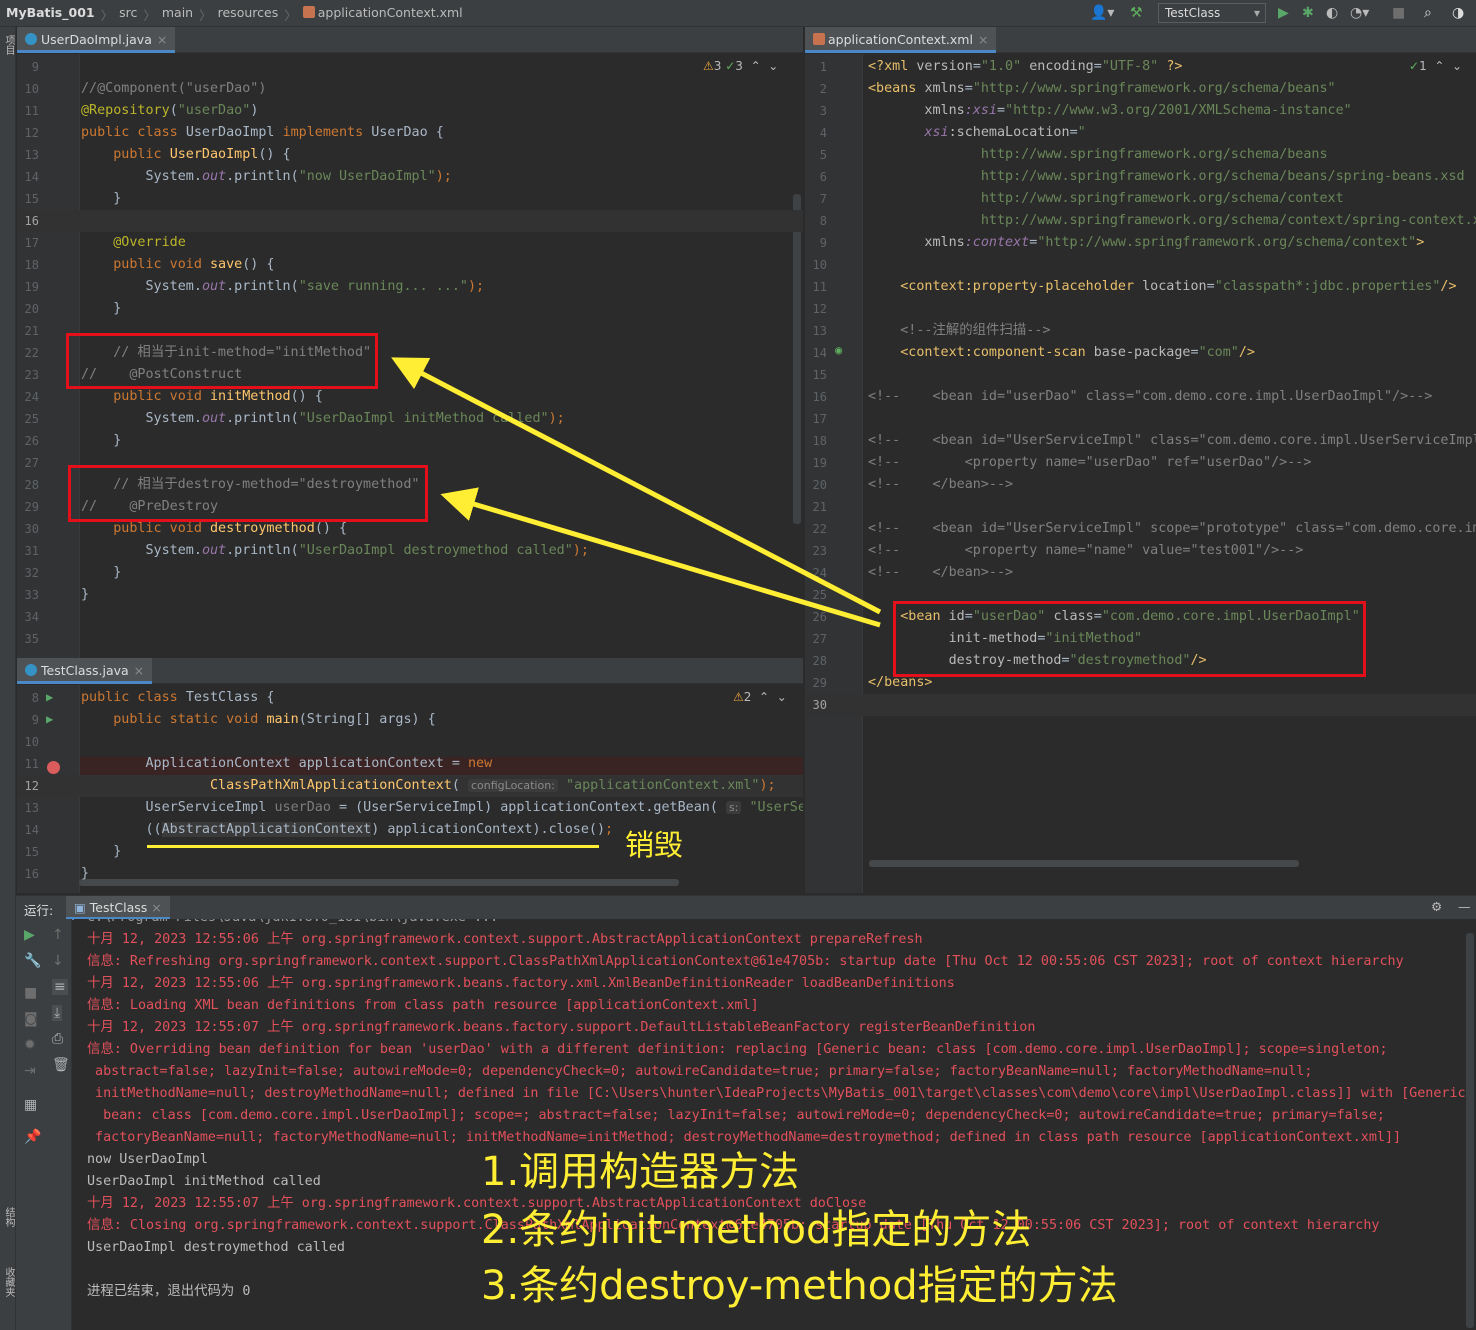  I want to click on step-2-annotation: 2.条约init-method指定的方法, so click(756, 1230).